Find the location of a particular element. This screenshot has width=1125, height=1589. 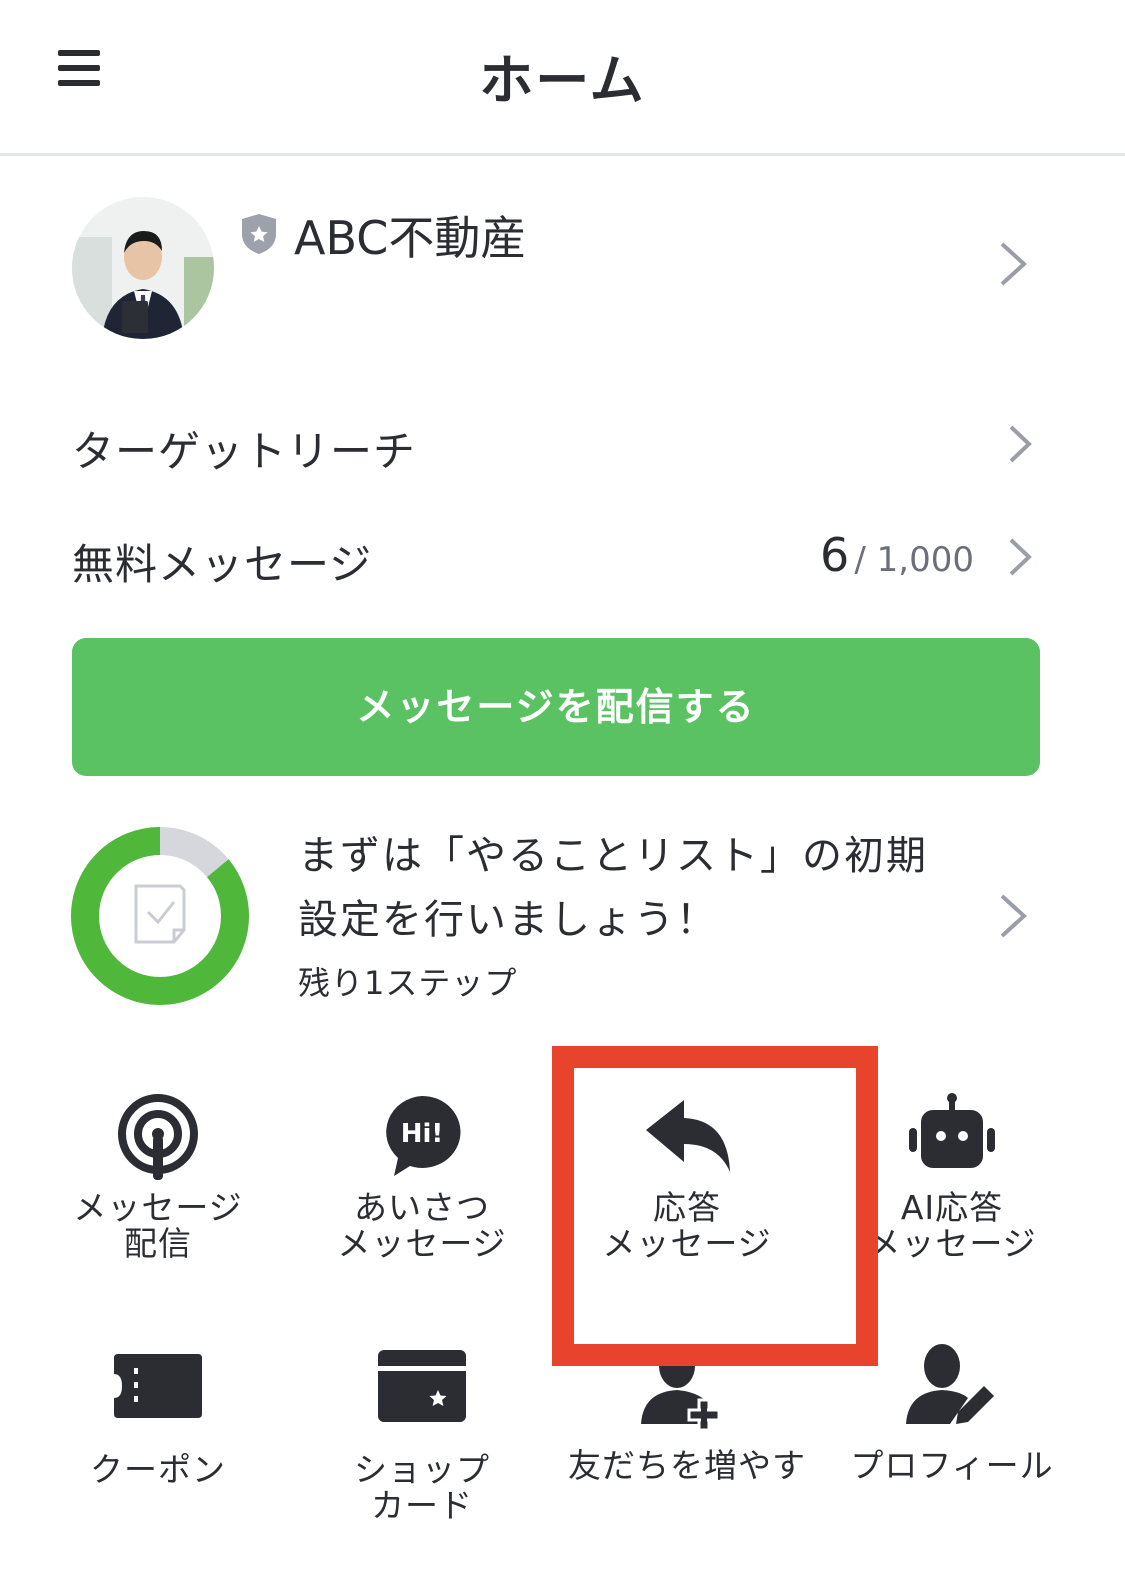

tile-greeting-message: Hi! あいさつ メッセージ is located at coordinates (422, 1177).